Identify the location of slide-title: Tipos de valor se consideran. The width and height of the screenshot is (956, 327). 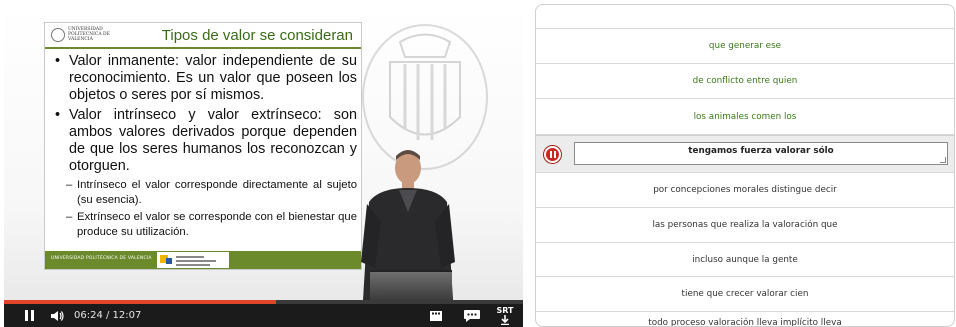
(257, 35).